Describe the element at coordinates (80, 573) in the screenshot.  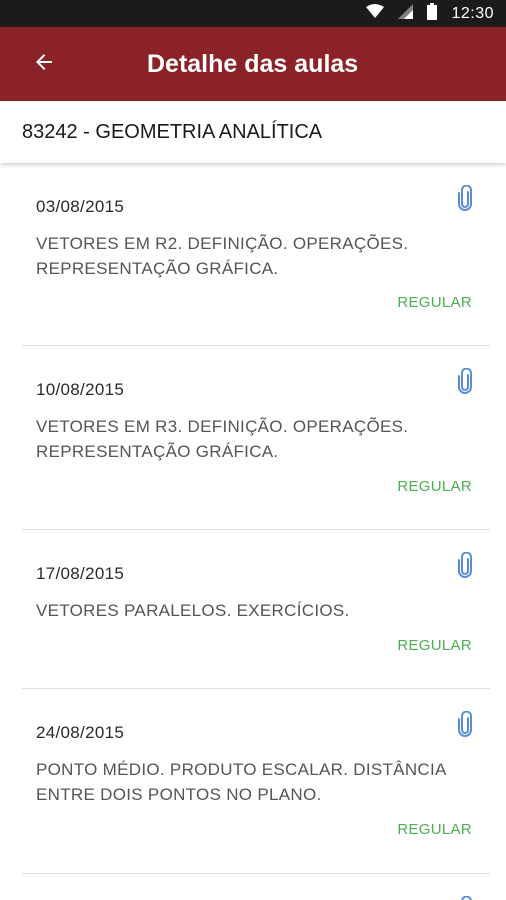
I see `lesson-date: 17/08/2015` at that location.